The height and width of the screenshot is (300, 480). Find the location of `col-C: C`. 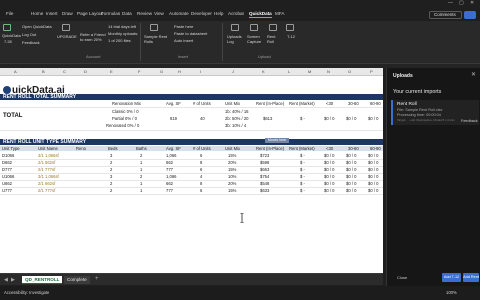

col-C: C is located at coordinates (64, 71).